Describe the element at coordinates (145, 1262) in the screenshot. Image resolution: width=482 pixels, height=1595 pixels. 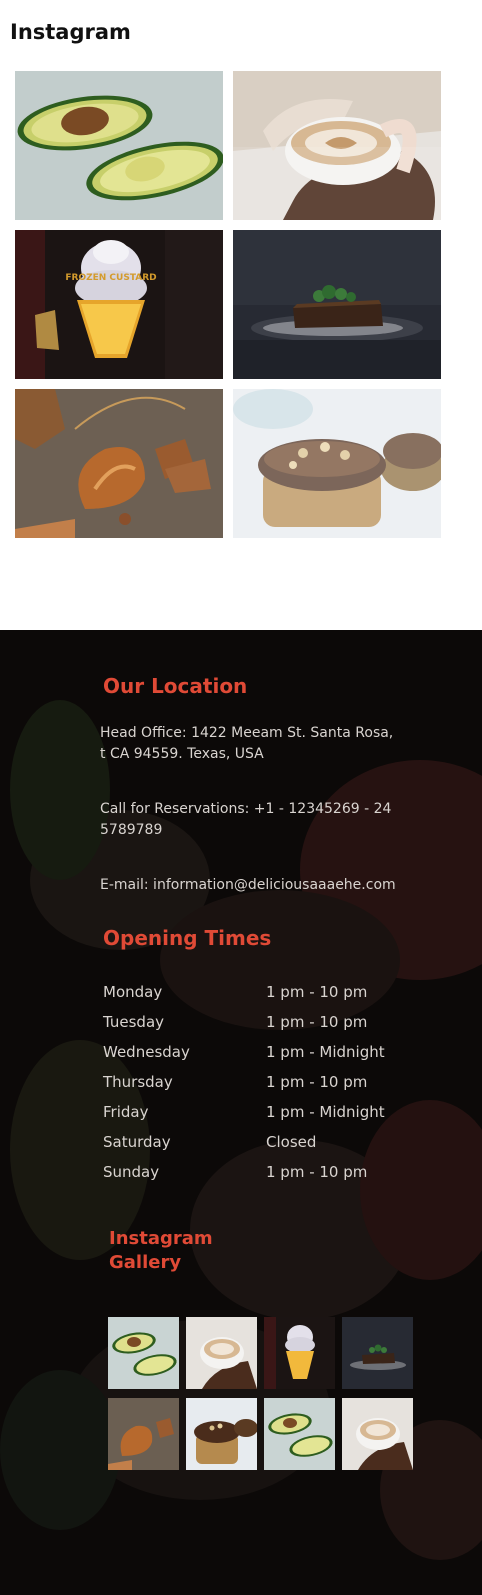
I see `instagram-gallery-heading-line2: Gallery` at that location.